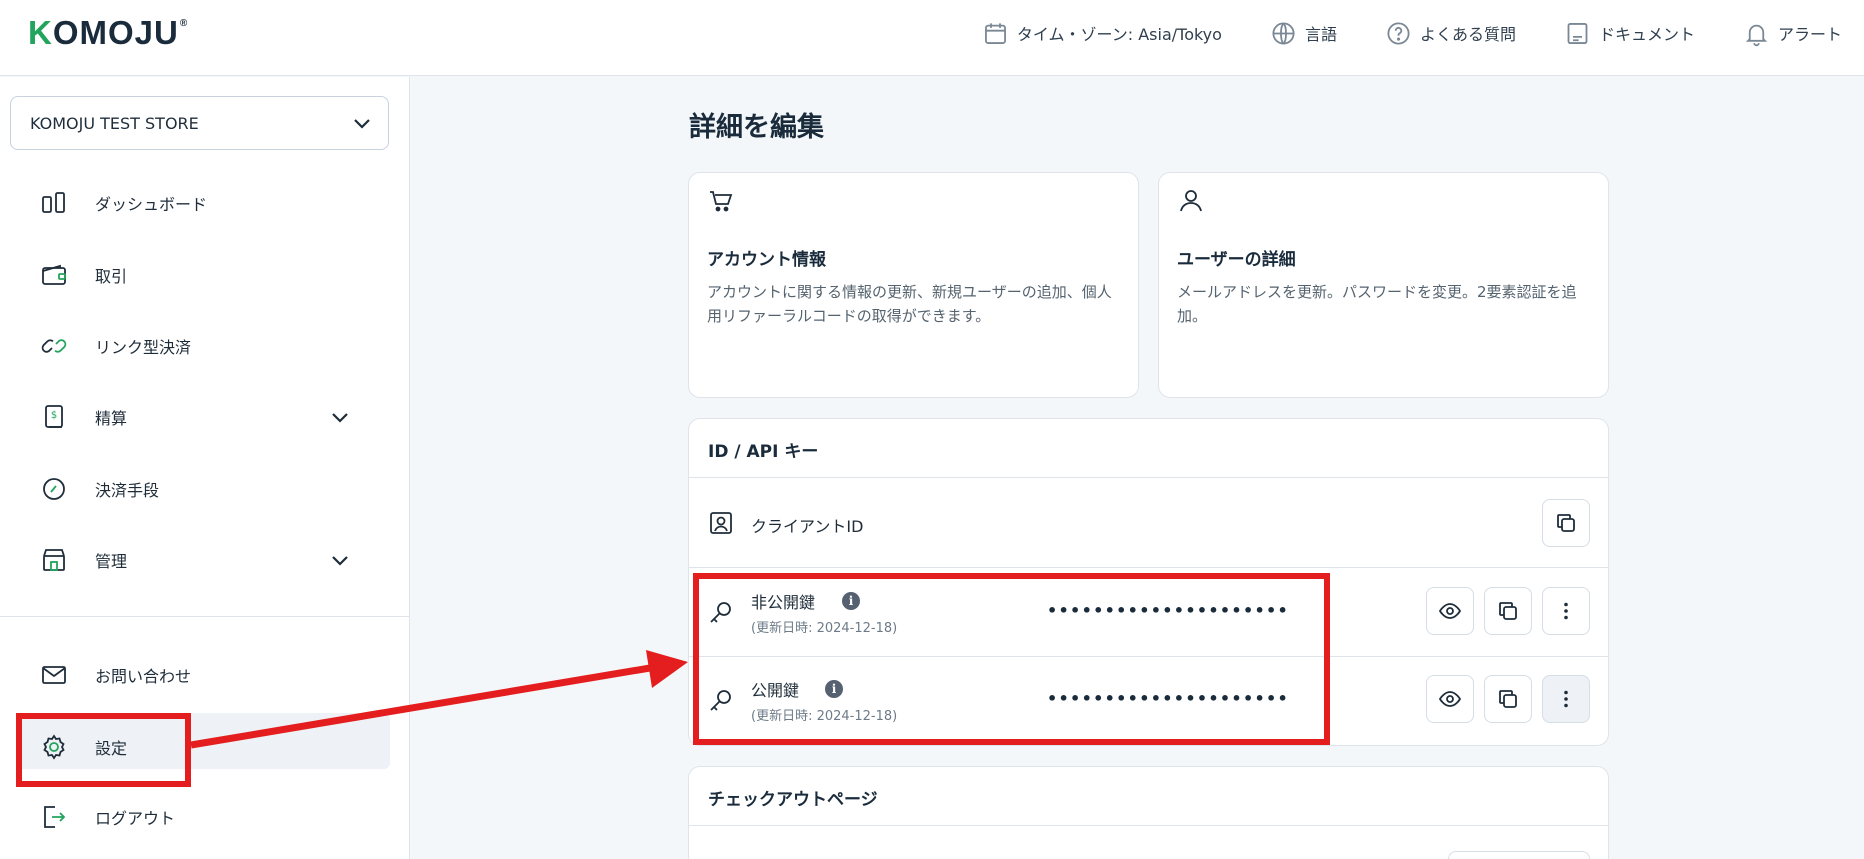 Image resolution: width=1864 pixels, height=859 pixels. I want to click on annotation-box-api-keys, so click(1011, 659).